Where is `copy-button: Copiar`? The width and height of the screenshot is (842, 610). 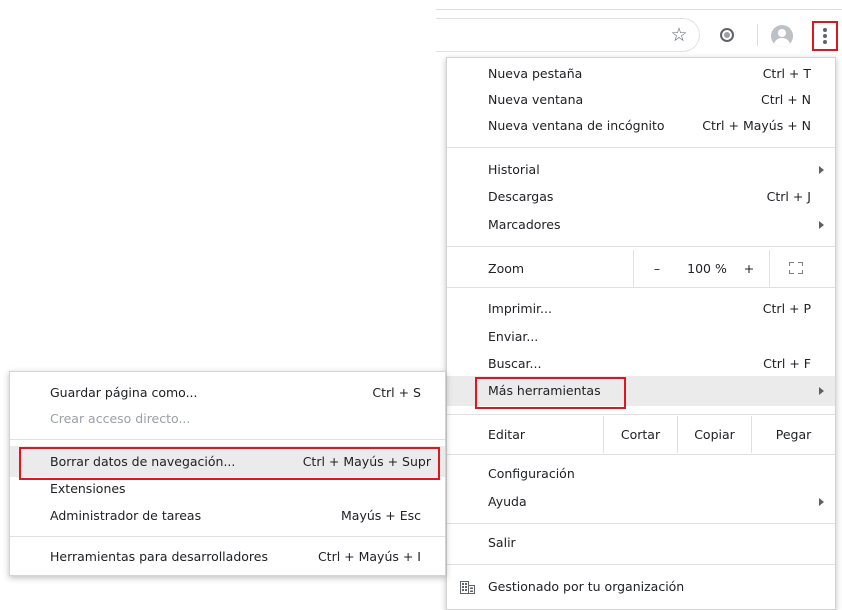
copy-button: Copiar is located at coordinates (714, 434).